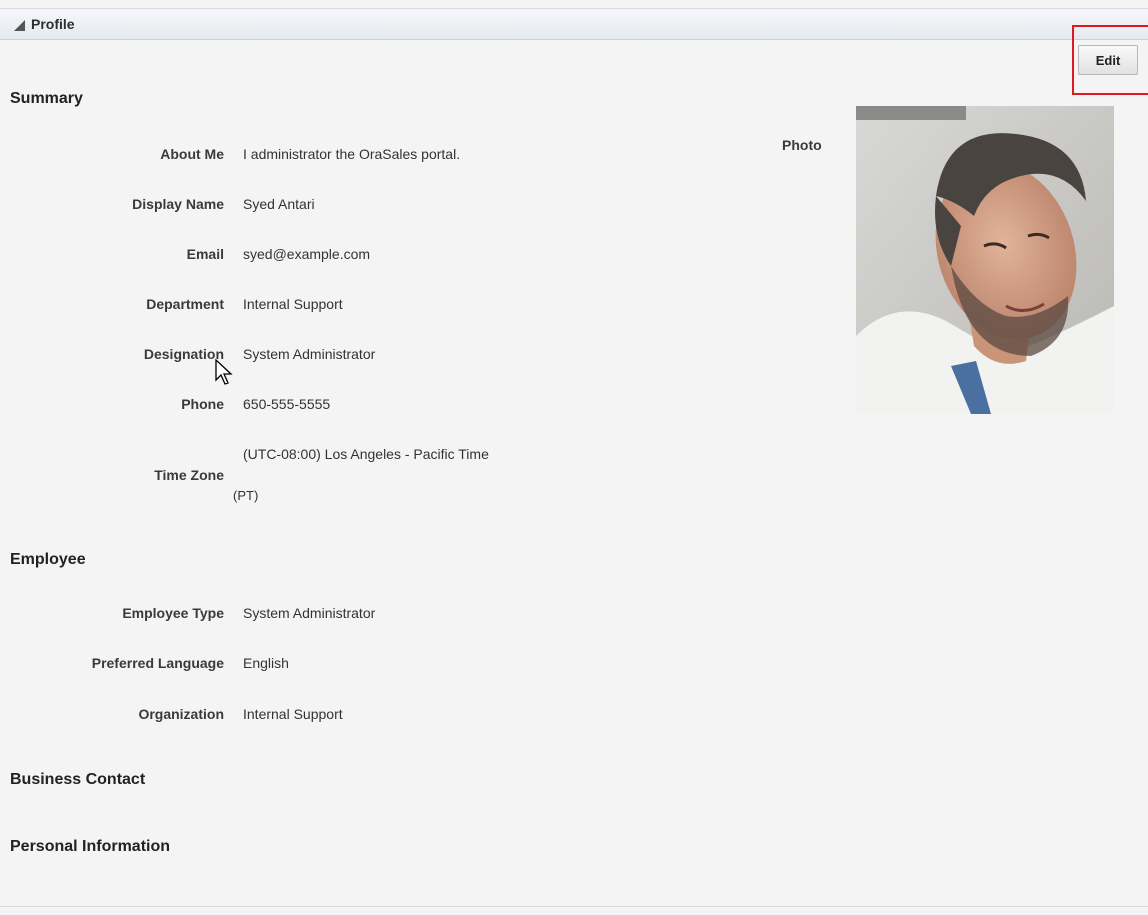 The width and height of the screenshot is (1148, 915). Describe the element at coordinates (90, 847) in the screenshot. I see `section-heading-personal-information: Personal Information` at that location.